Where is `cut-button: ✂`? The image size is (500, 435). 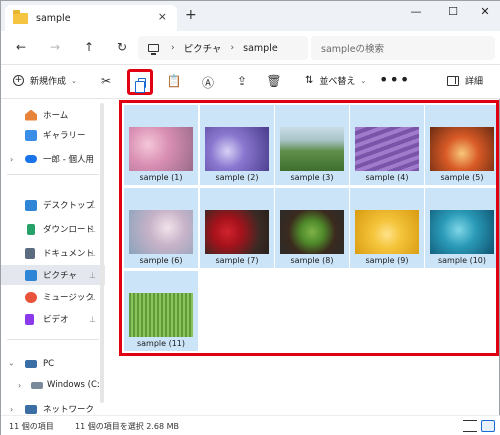
cut-button: ✂ is located at coordinates (106, 81).